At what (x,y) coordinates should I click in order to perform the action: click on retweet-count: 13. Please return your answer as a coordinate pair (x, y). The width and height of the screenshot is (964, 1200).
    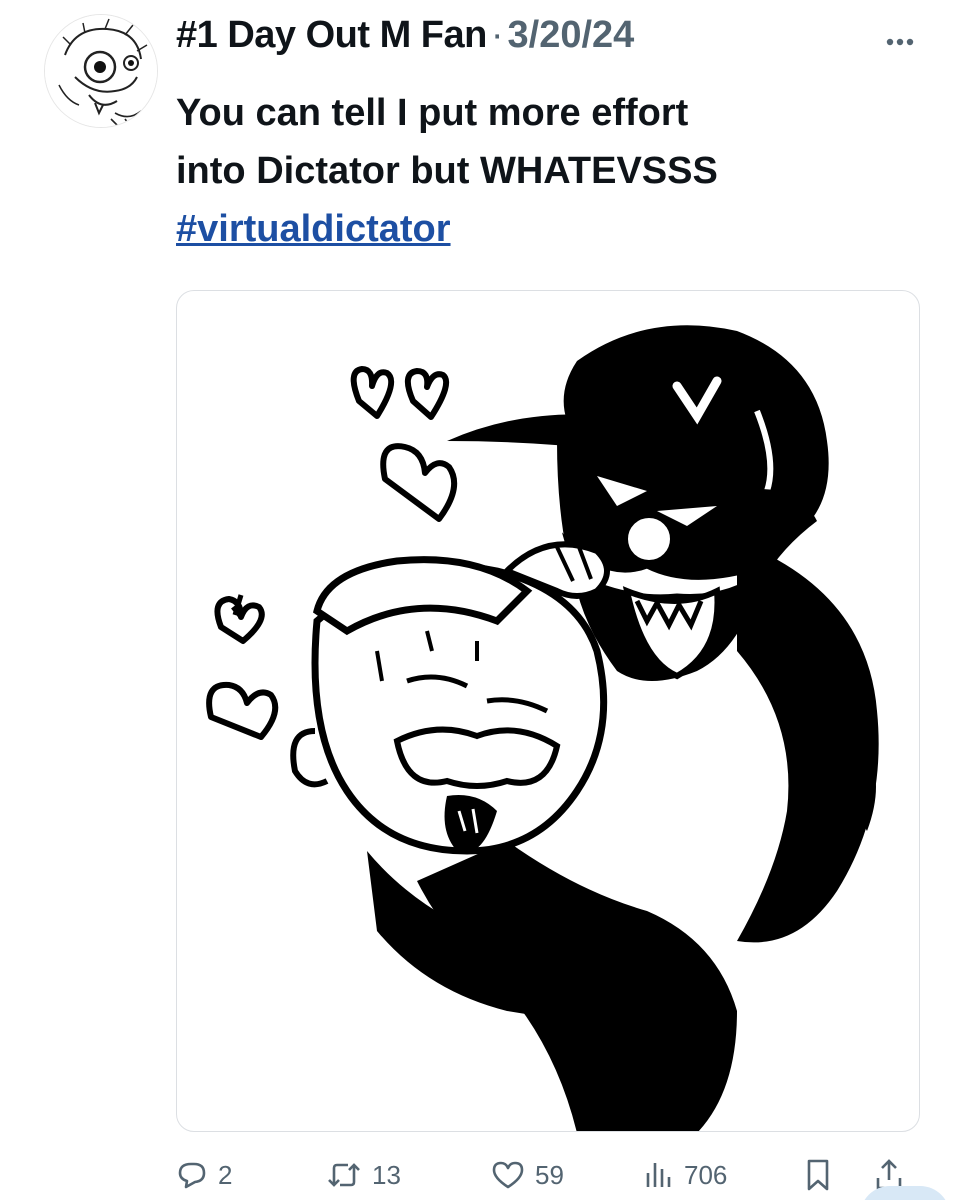
    Looking at the image, I should click on (386, 1174).